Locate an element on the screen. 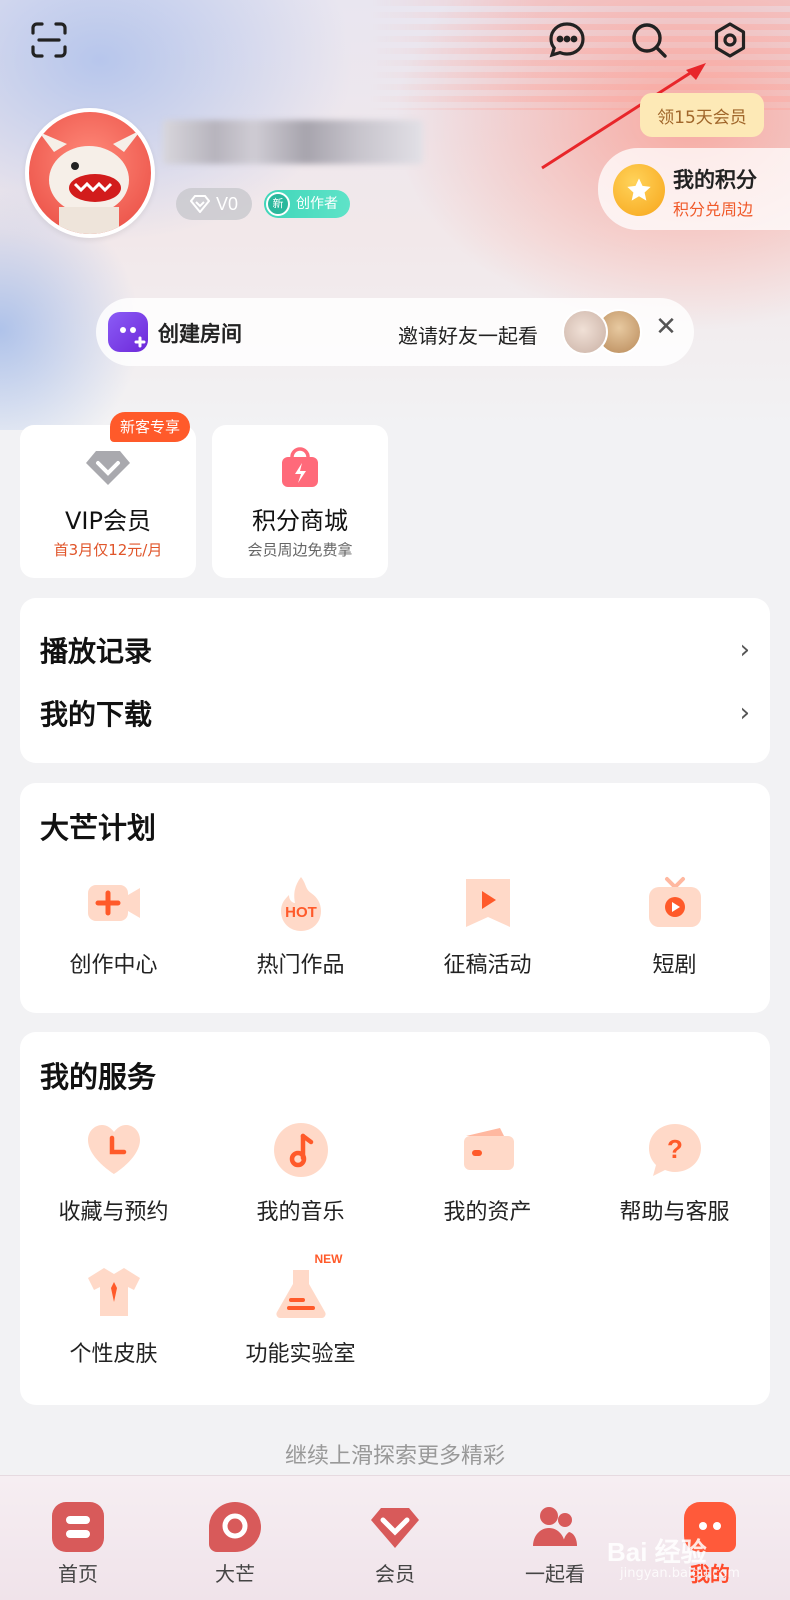  short-drama-label: 短剧 is located at coordinates (674, 965).